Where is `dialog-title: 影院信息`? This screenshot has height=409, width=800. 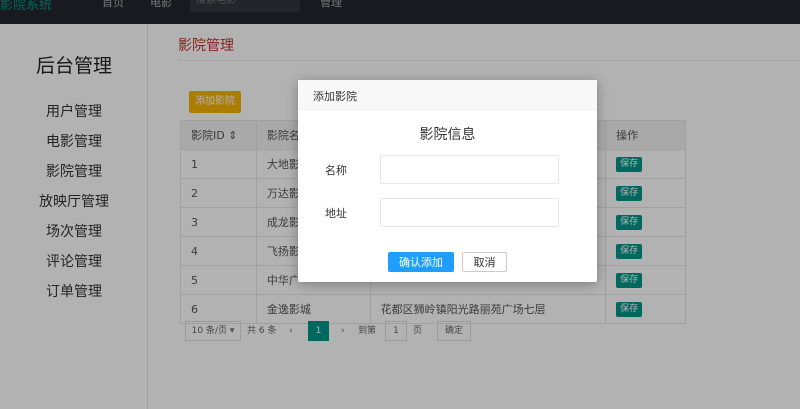
dialog-title: 影院信息 is located at coordinates (447, 135).